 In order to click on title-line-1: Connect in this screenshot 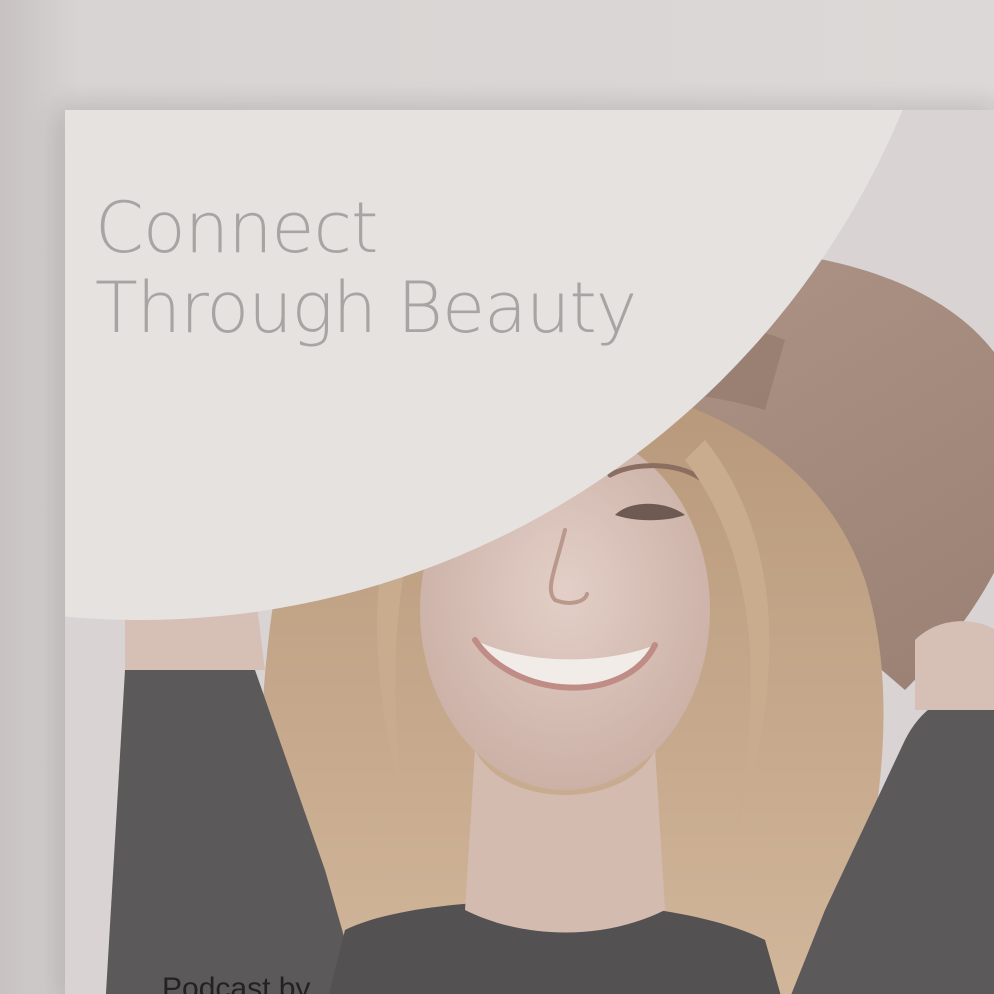, I will do `click(236, 228)`.